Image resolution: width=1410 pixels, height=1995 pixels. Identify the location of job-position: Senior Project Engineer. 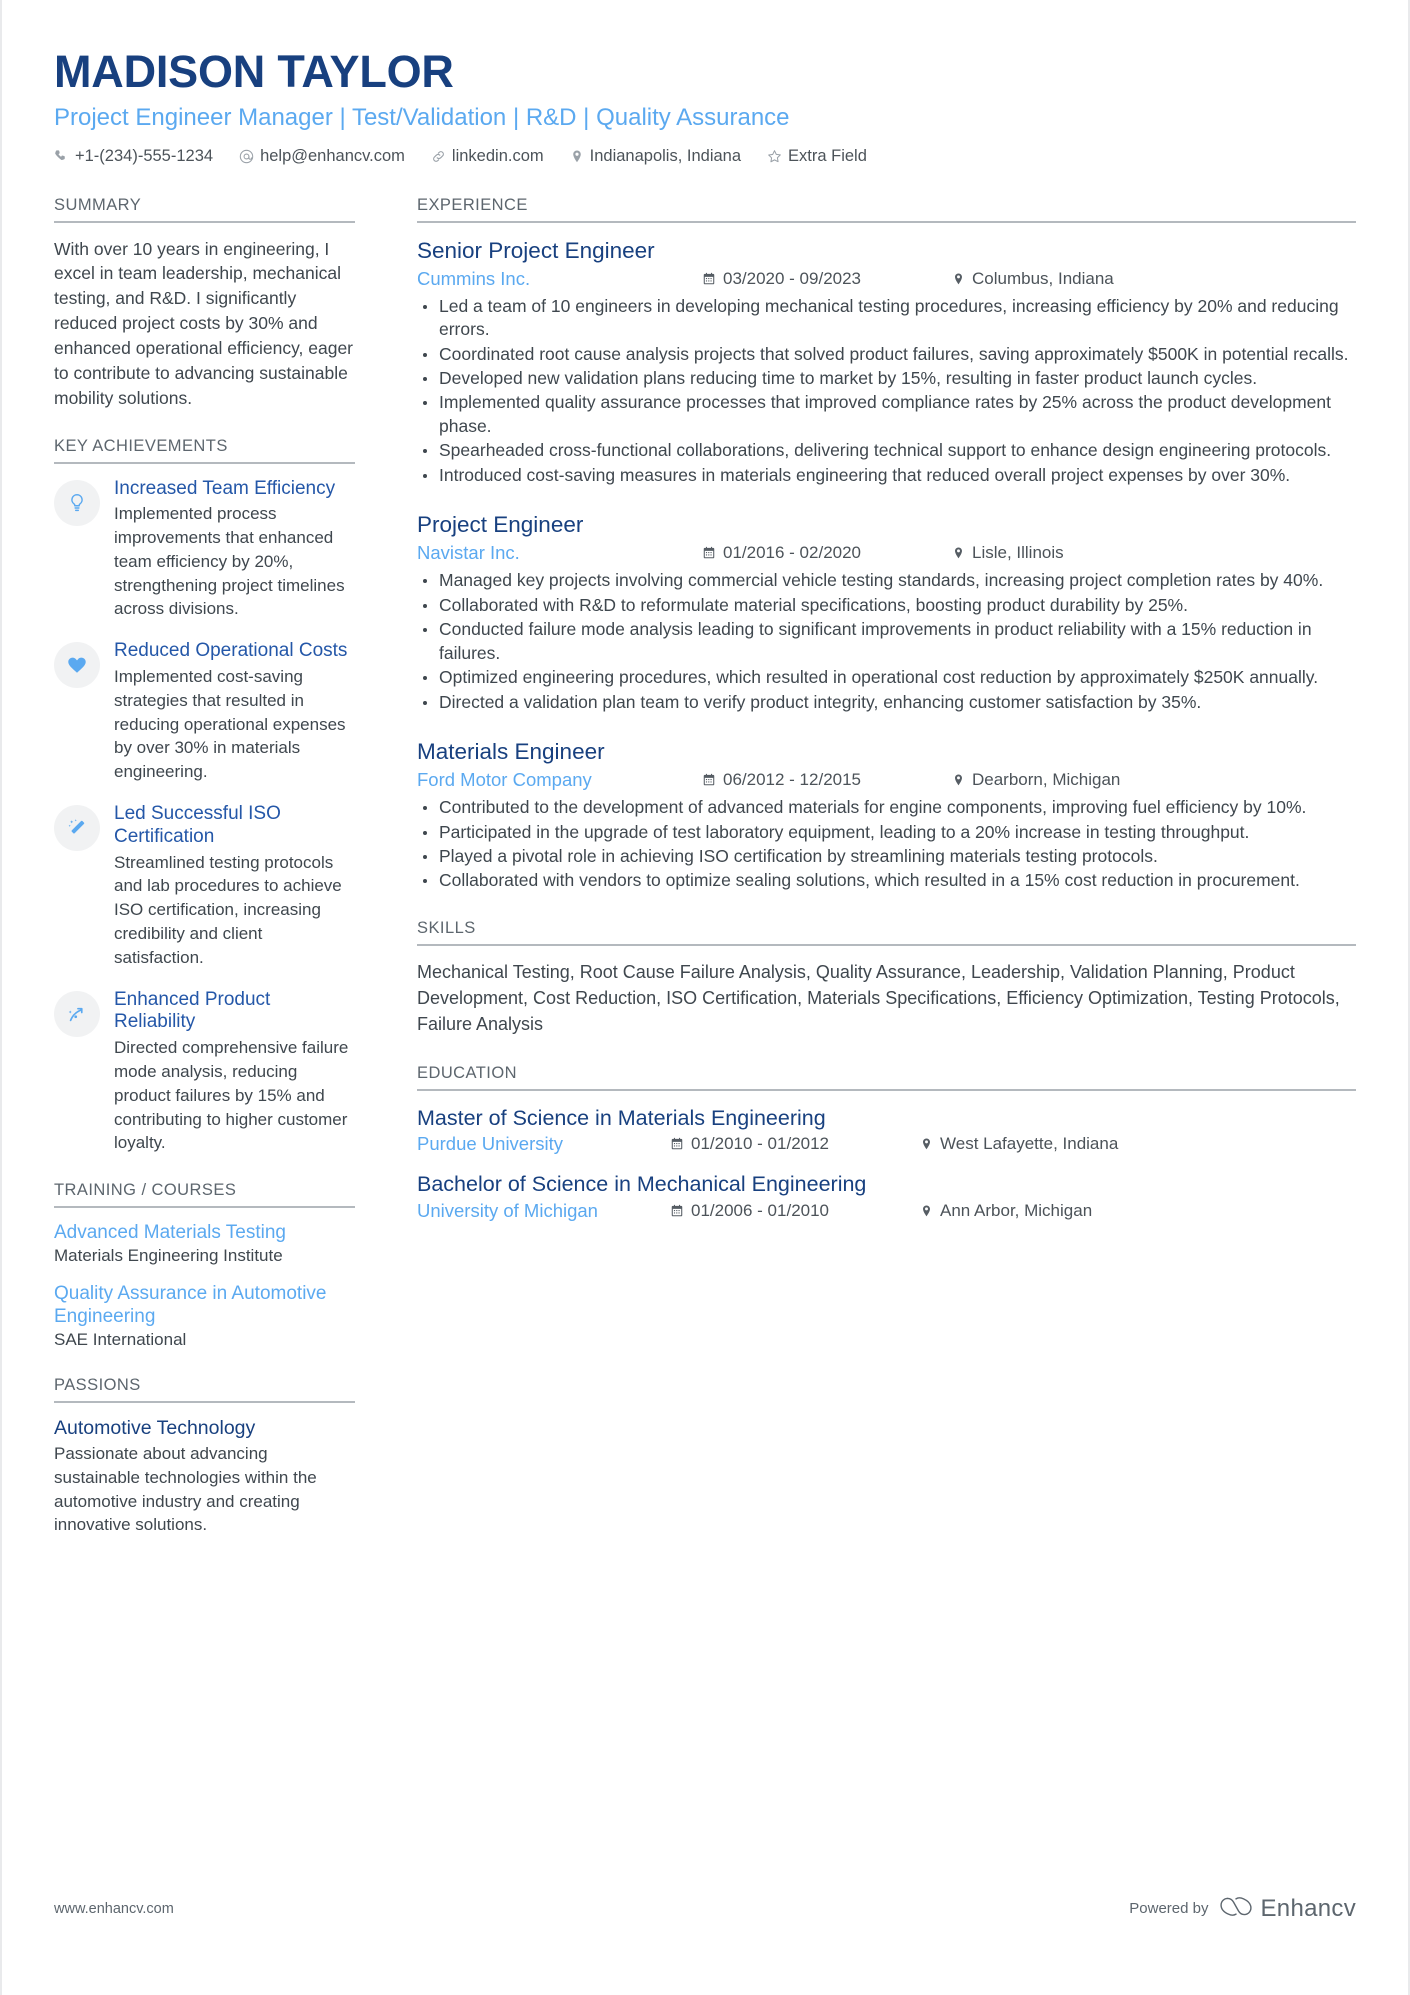
(536, 250).